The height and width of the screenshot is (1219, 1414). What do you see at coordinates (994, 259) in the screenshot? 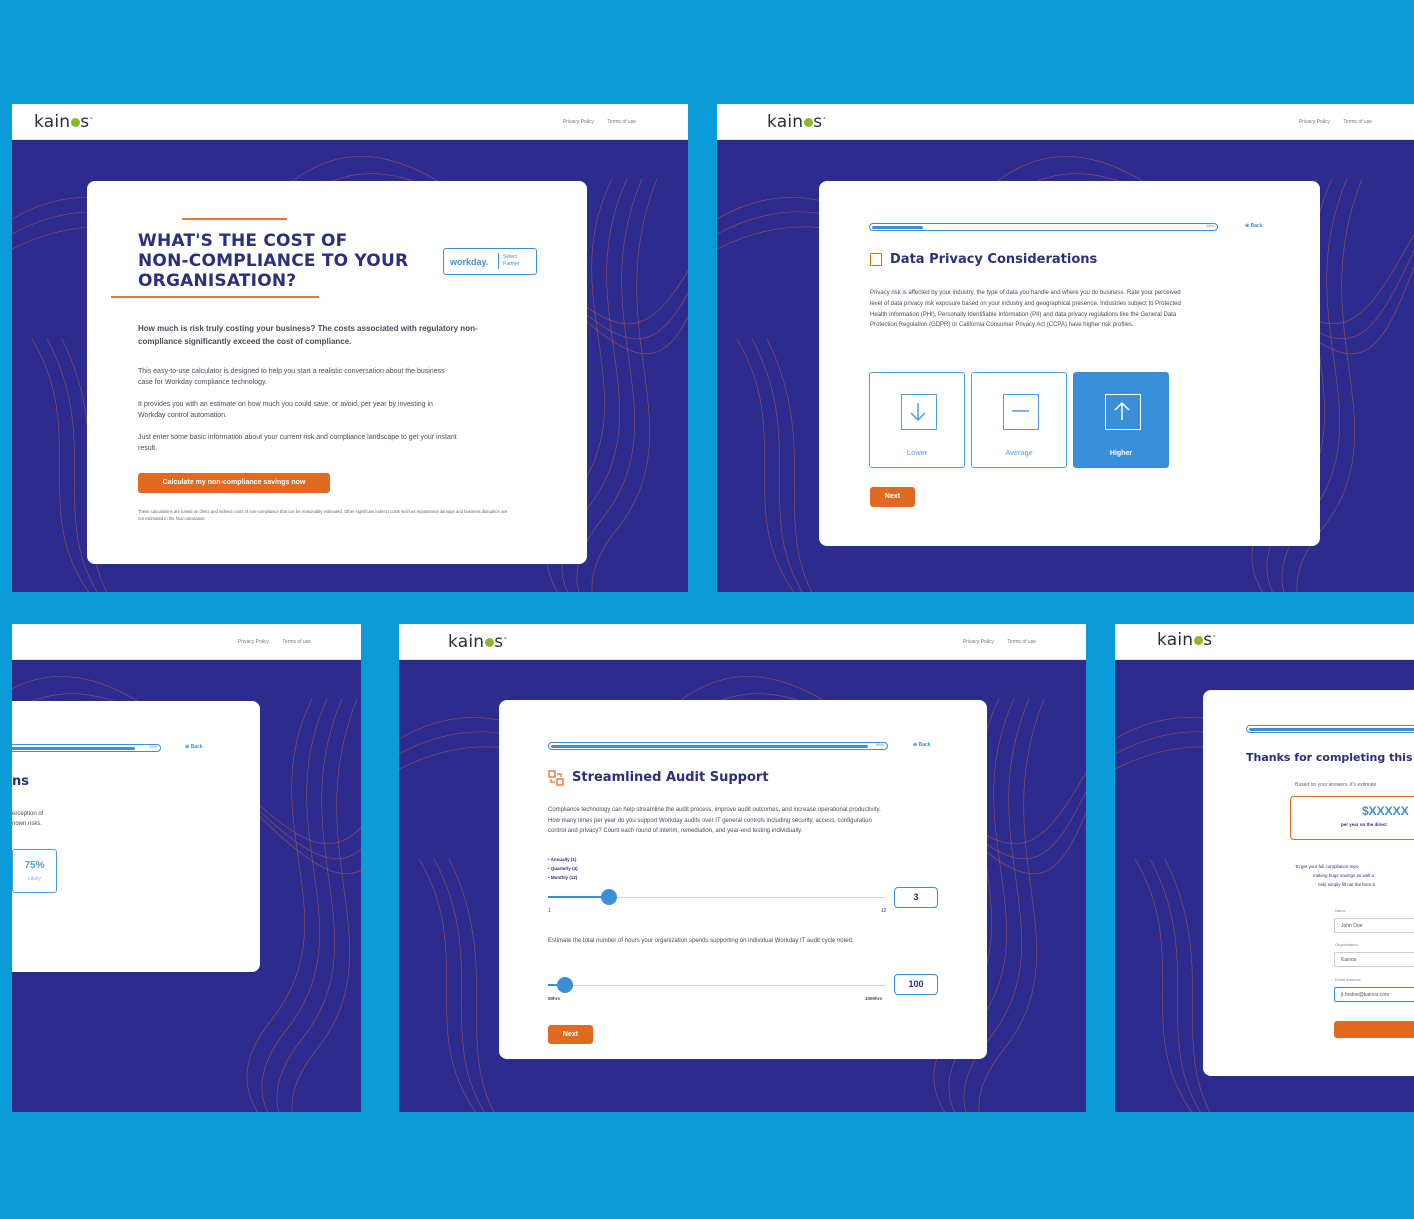
I see `question-title: Data Privacy Considerations` at bounding box center [994, 259].